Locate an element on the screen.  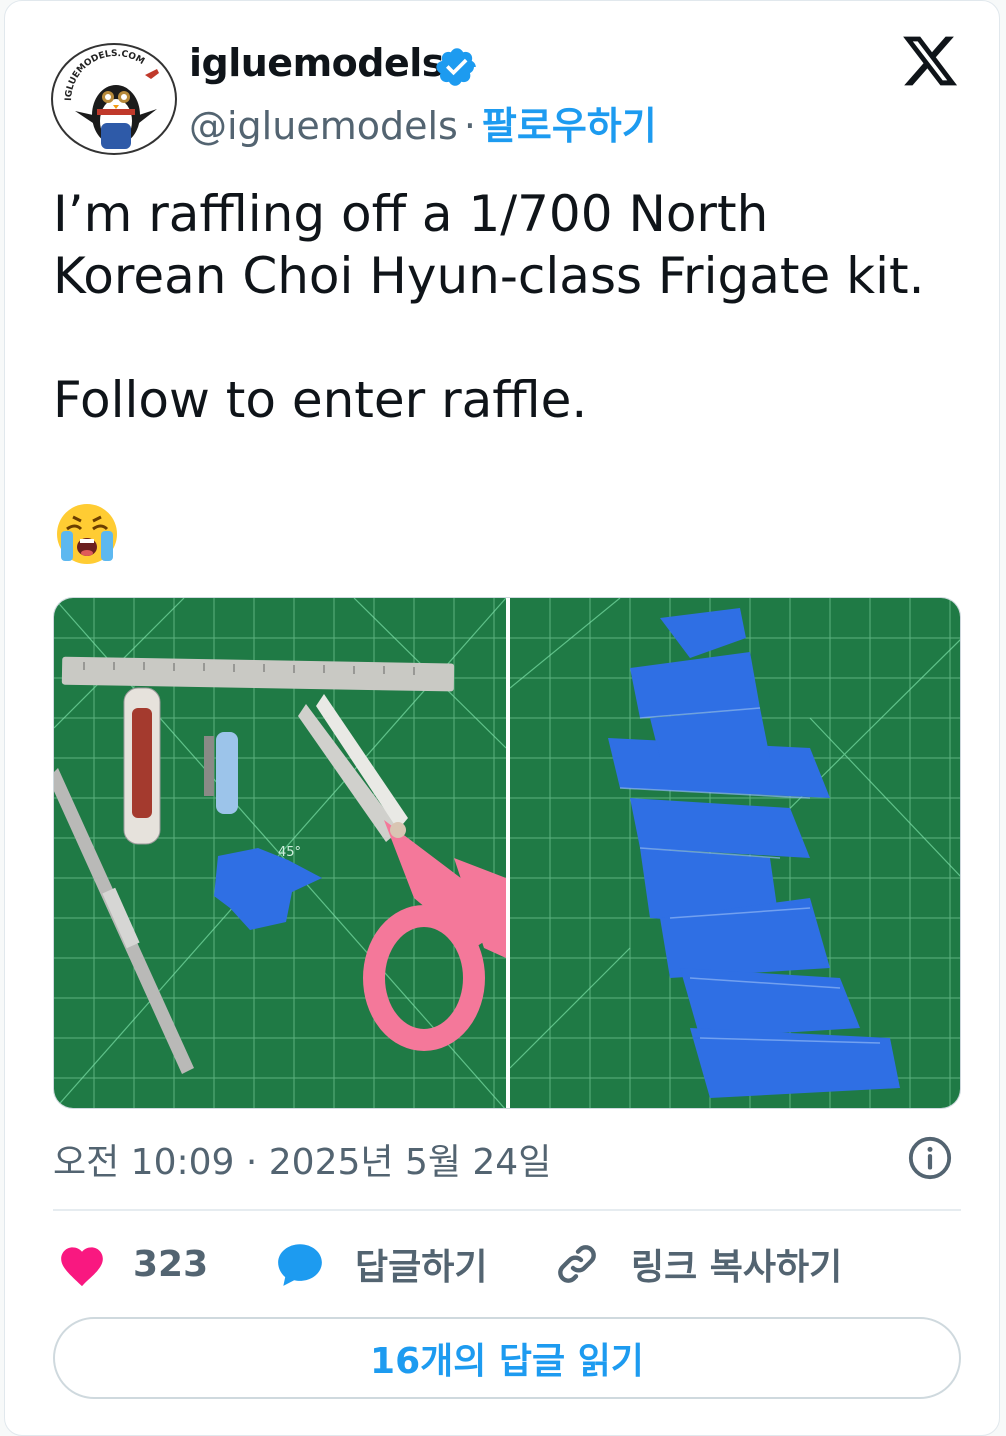
handle-row: @igluemodels · 팔로우하기 is located at coordinates (423, 122).